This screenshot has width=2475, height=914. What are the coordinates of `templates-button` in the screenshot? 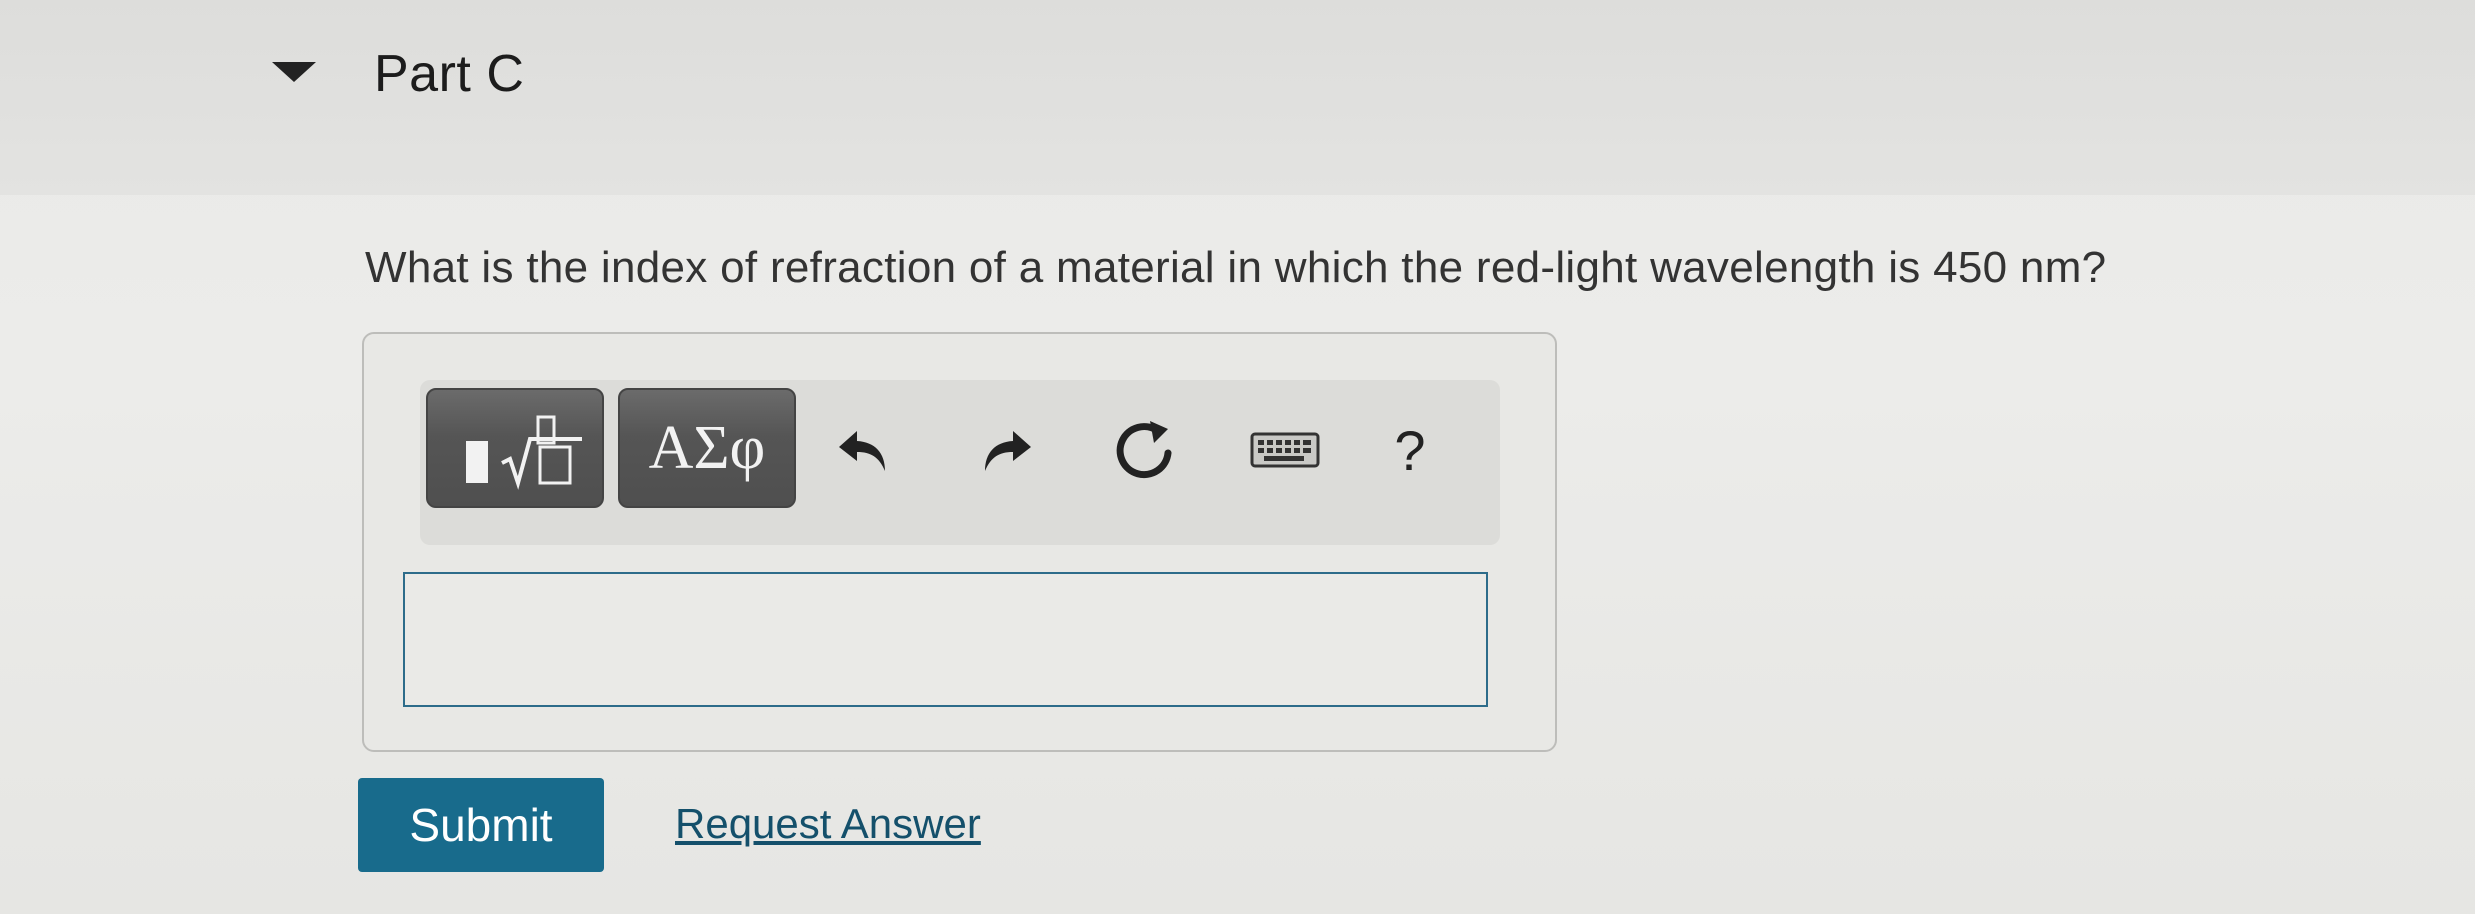 It's located at (515, 448).